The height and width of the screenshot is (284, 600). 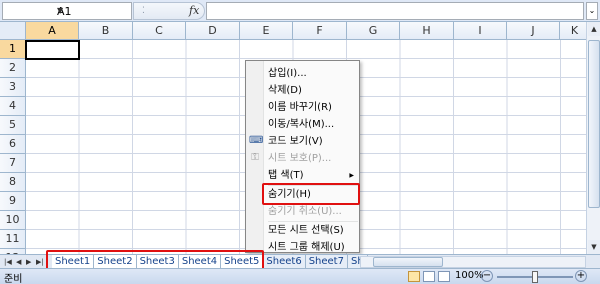 I want to click on context-menu-item: 코드 보기(V), so click(x=312, y=141).